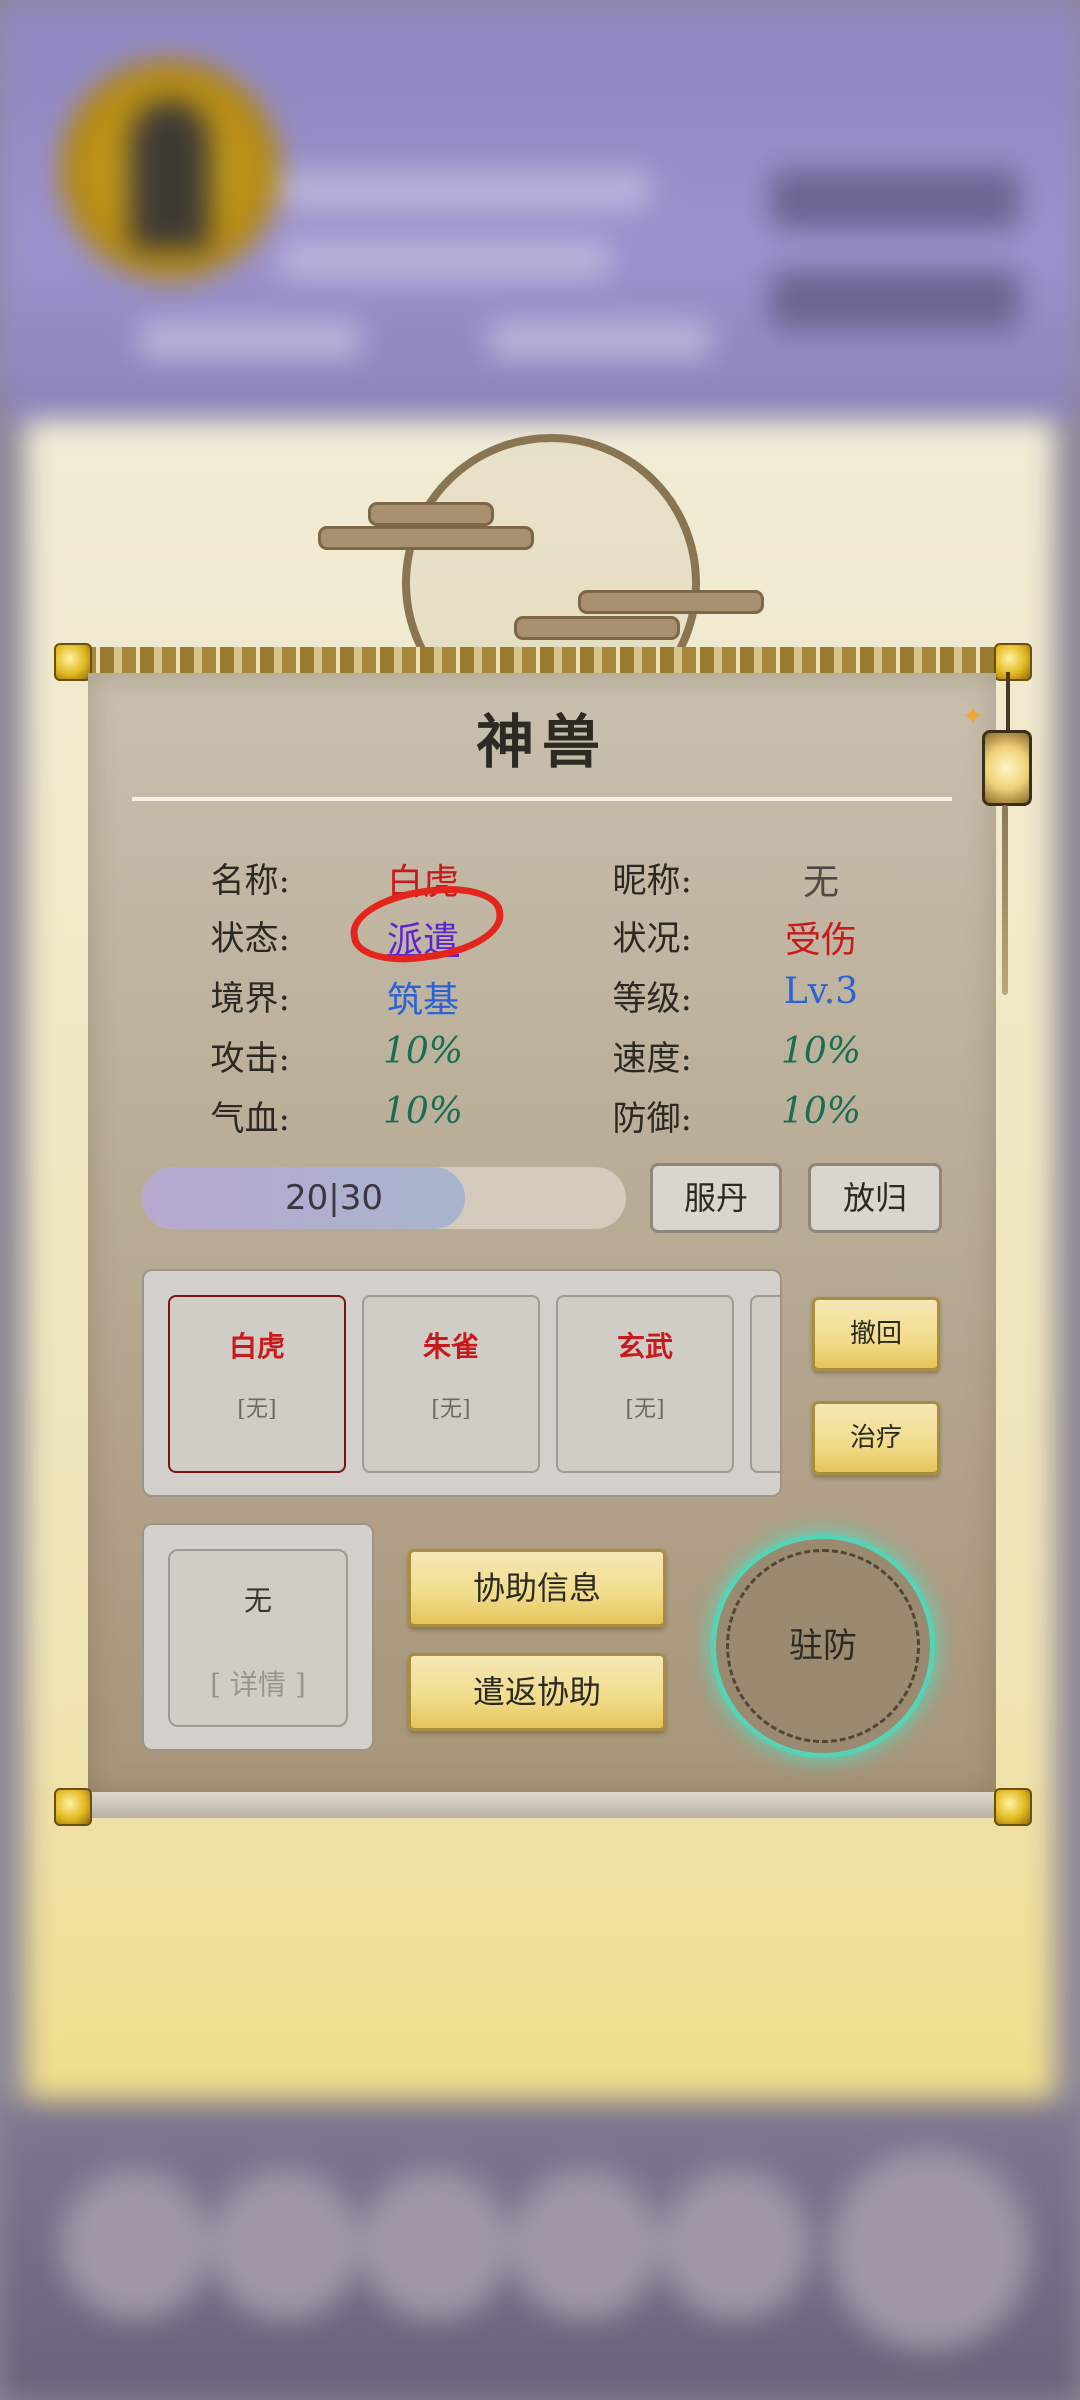  What do you see at coordinates (250, 1059) in the screenshot?
I see `attack-label: 攻击:` at bounding box center [250, 1059].